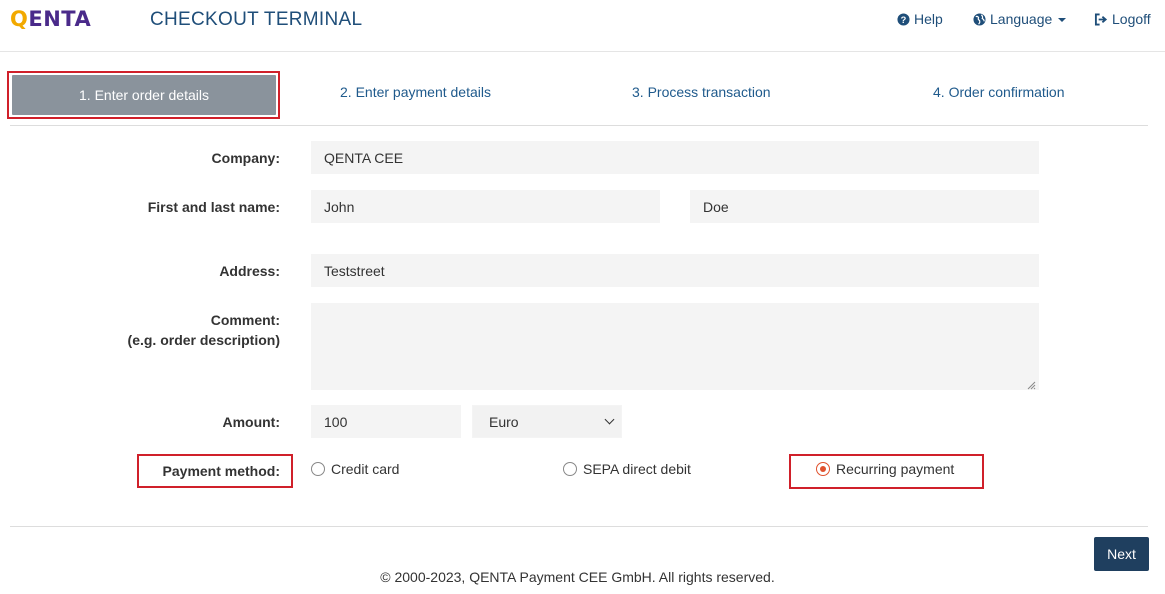 Image resolution: width=1165 pixels, height=594 pixels. Describe the element at coordinates (251, 422) in the screenshot. I see `amount-label: Amount:` at that location.